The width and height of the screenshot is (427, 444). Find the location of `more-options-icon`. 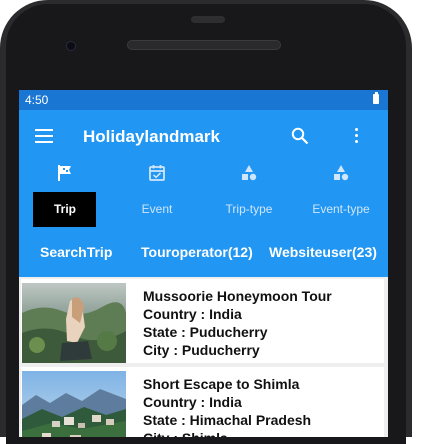

more-options-icon is located at coordinates (357, 136).